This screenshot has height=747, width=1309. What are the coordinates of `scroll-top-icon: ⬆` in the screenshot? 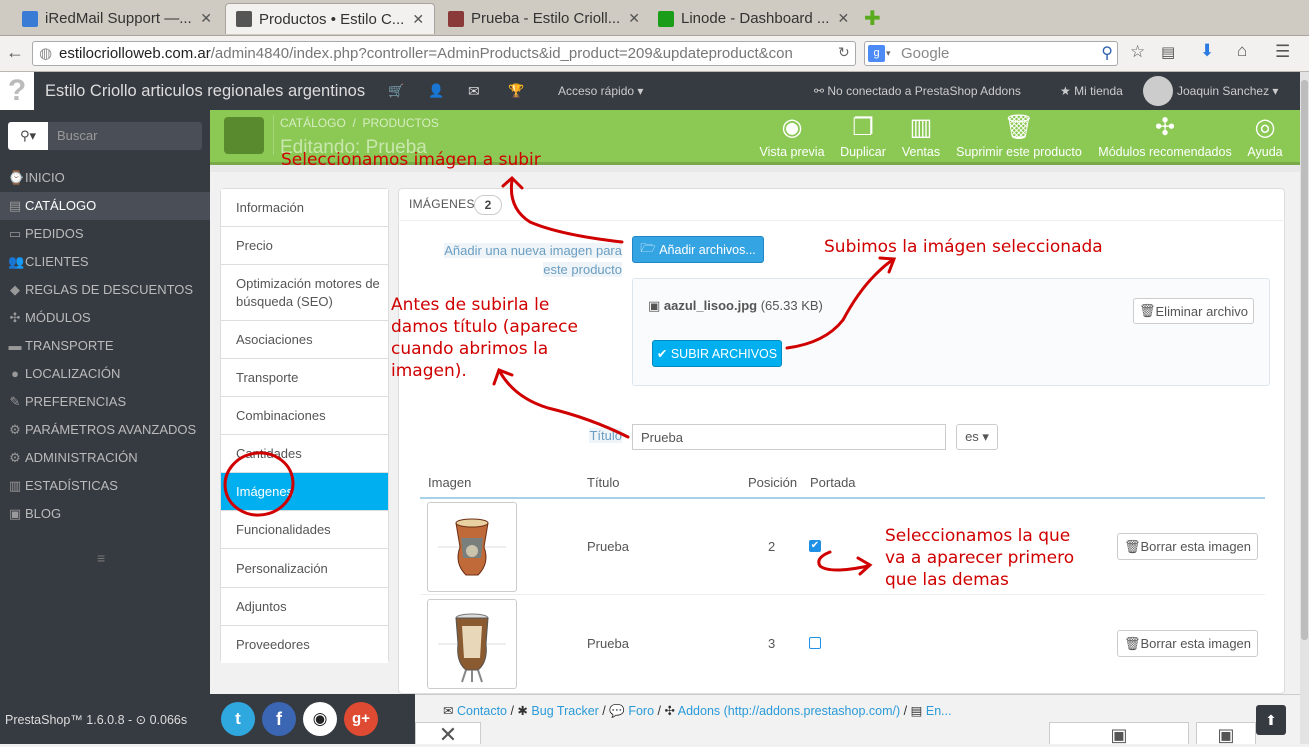 It's located at (1271, 720).